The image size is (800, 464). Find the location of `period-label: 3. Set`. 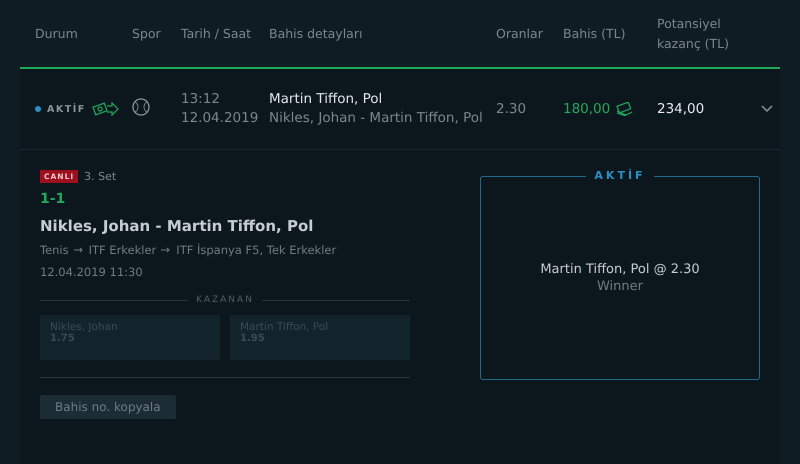

period-label: 3. Set is located at coordinates (100, 176).